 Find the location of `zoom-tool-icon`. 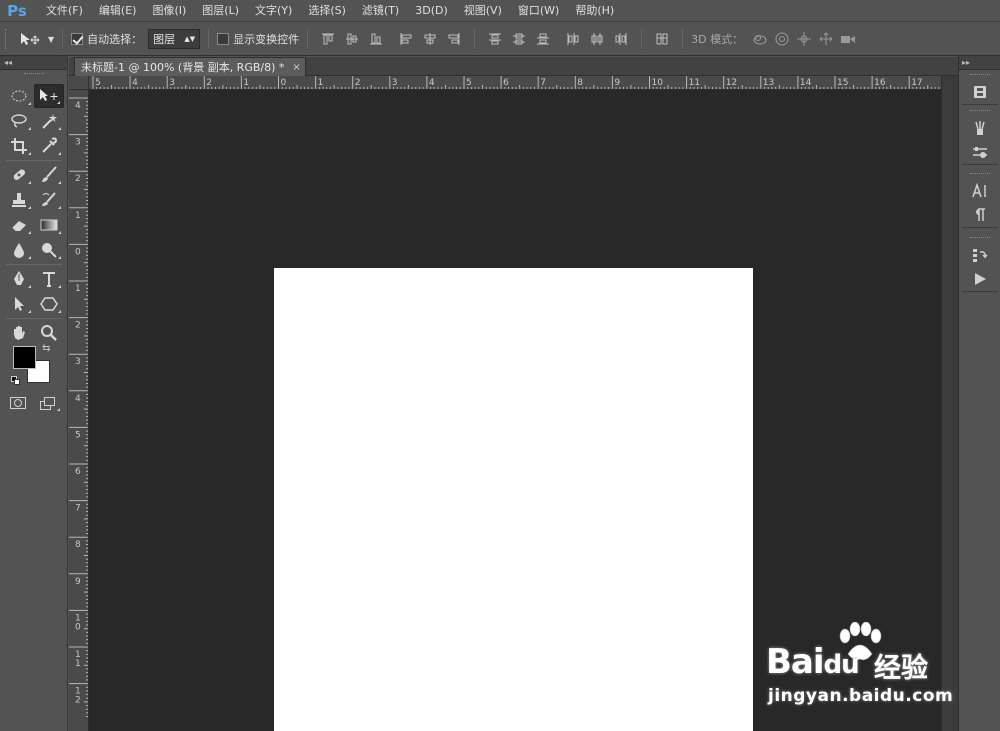

zoom-tool-icon is located at coordinates (49, 333).